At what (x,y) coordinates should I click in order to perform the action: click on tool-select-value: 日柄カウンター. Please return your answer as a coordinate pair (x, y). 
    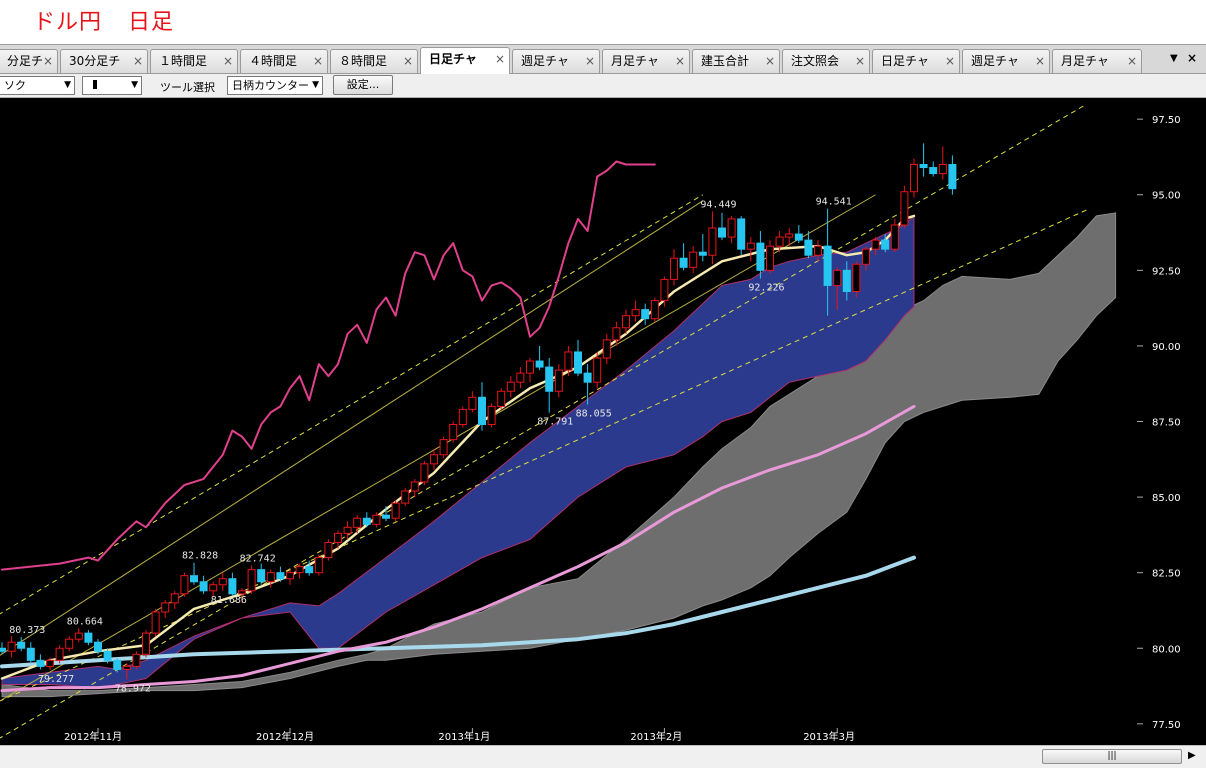
    Looking at the image, I should click on (270, 85).